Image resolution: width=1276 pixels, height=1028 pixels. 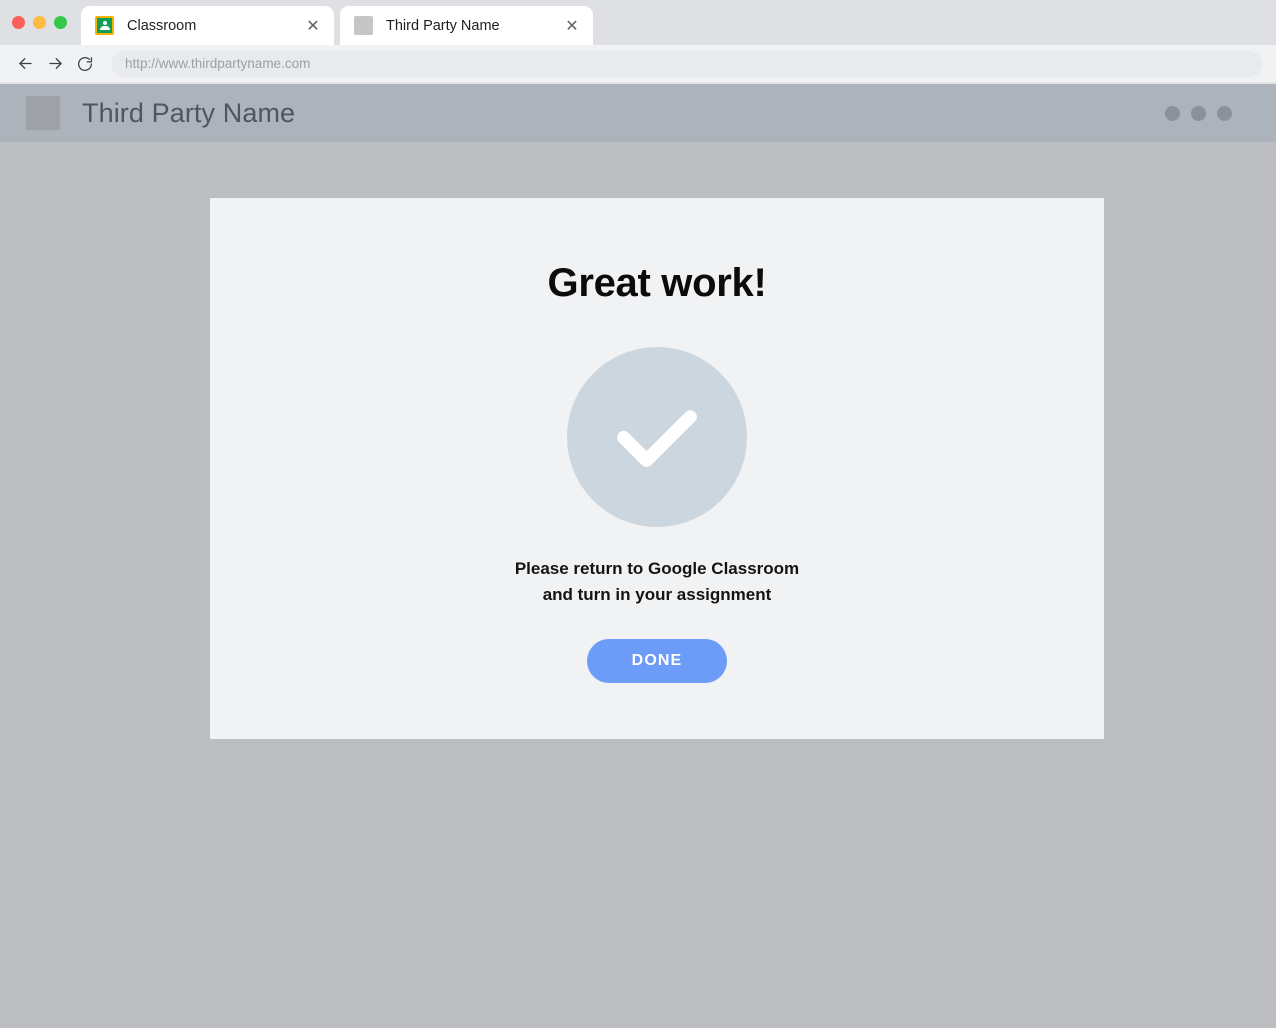 I want to click on window-traffic-lights, so click(x=39, y=22).